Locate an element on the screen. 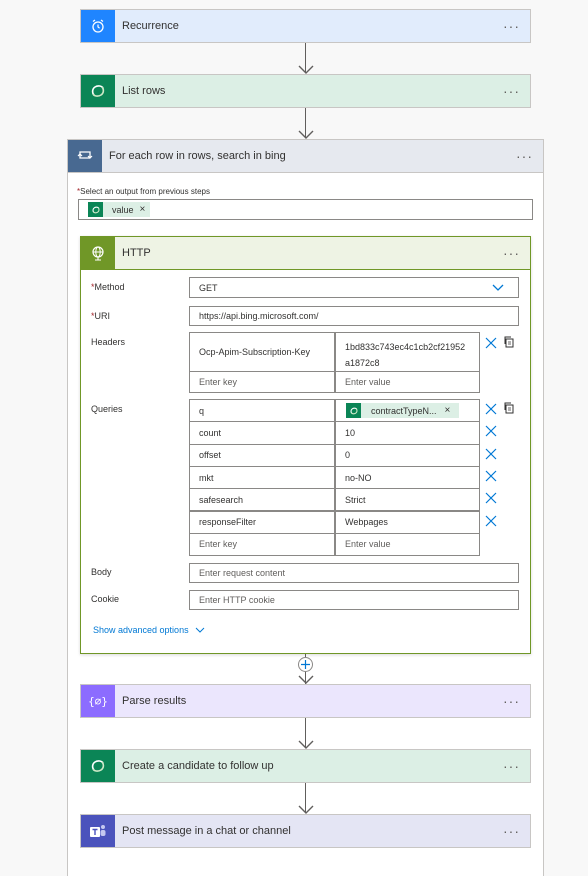  foreach-icon-box is located at coordinates (85, 156).